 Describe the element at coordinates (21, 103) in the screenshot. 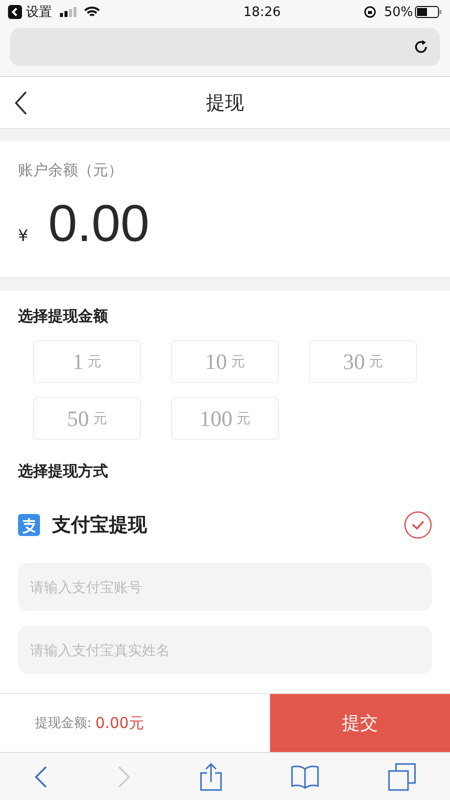

I see `back-button` at that location.